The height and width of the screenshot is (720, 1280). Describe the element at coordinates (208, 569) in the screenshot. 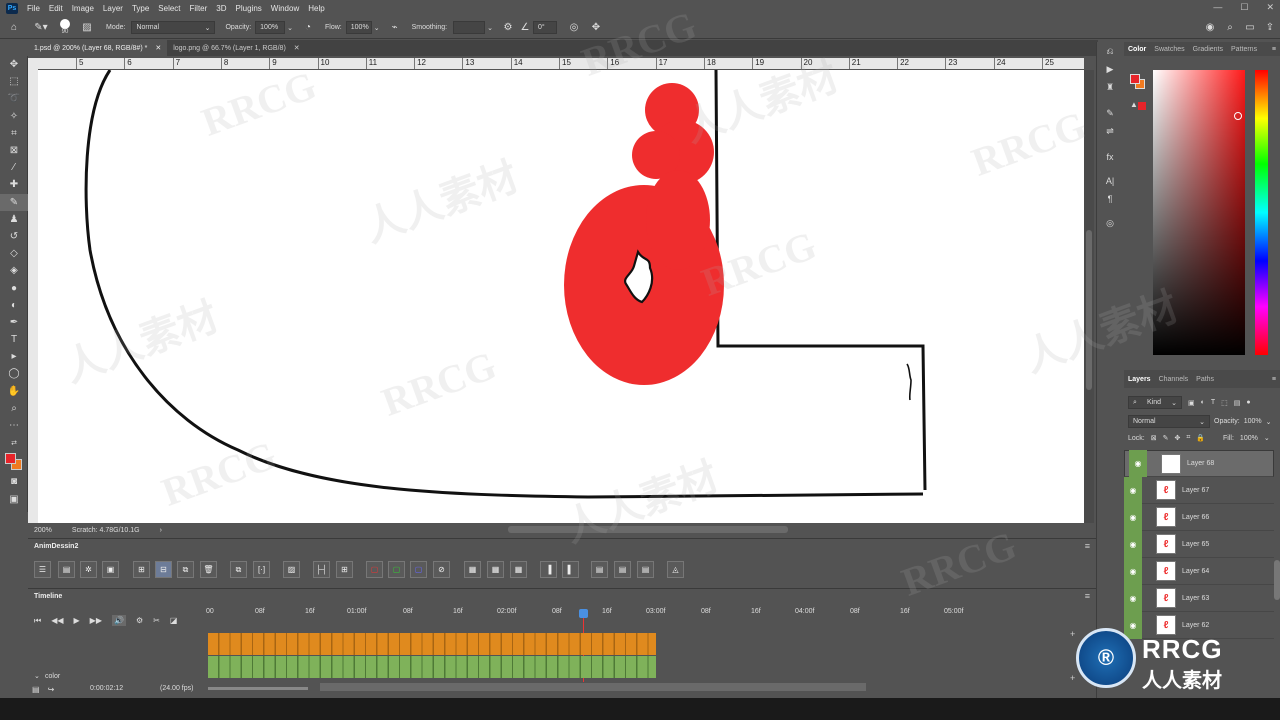

I see `delete-icon: 🗑` at that location.